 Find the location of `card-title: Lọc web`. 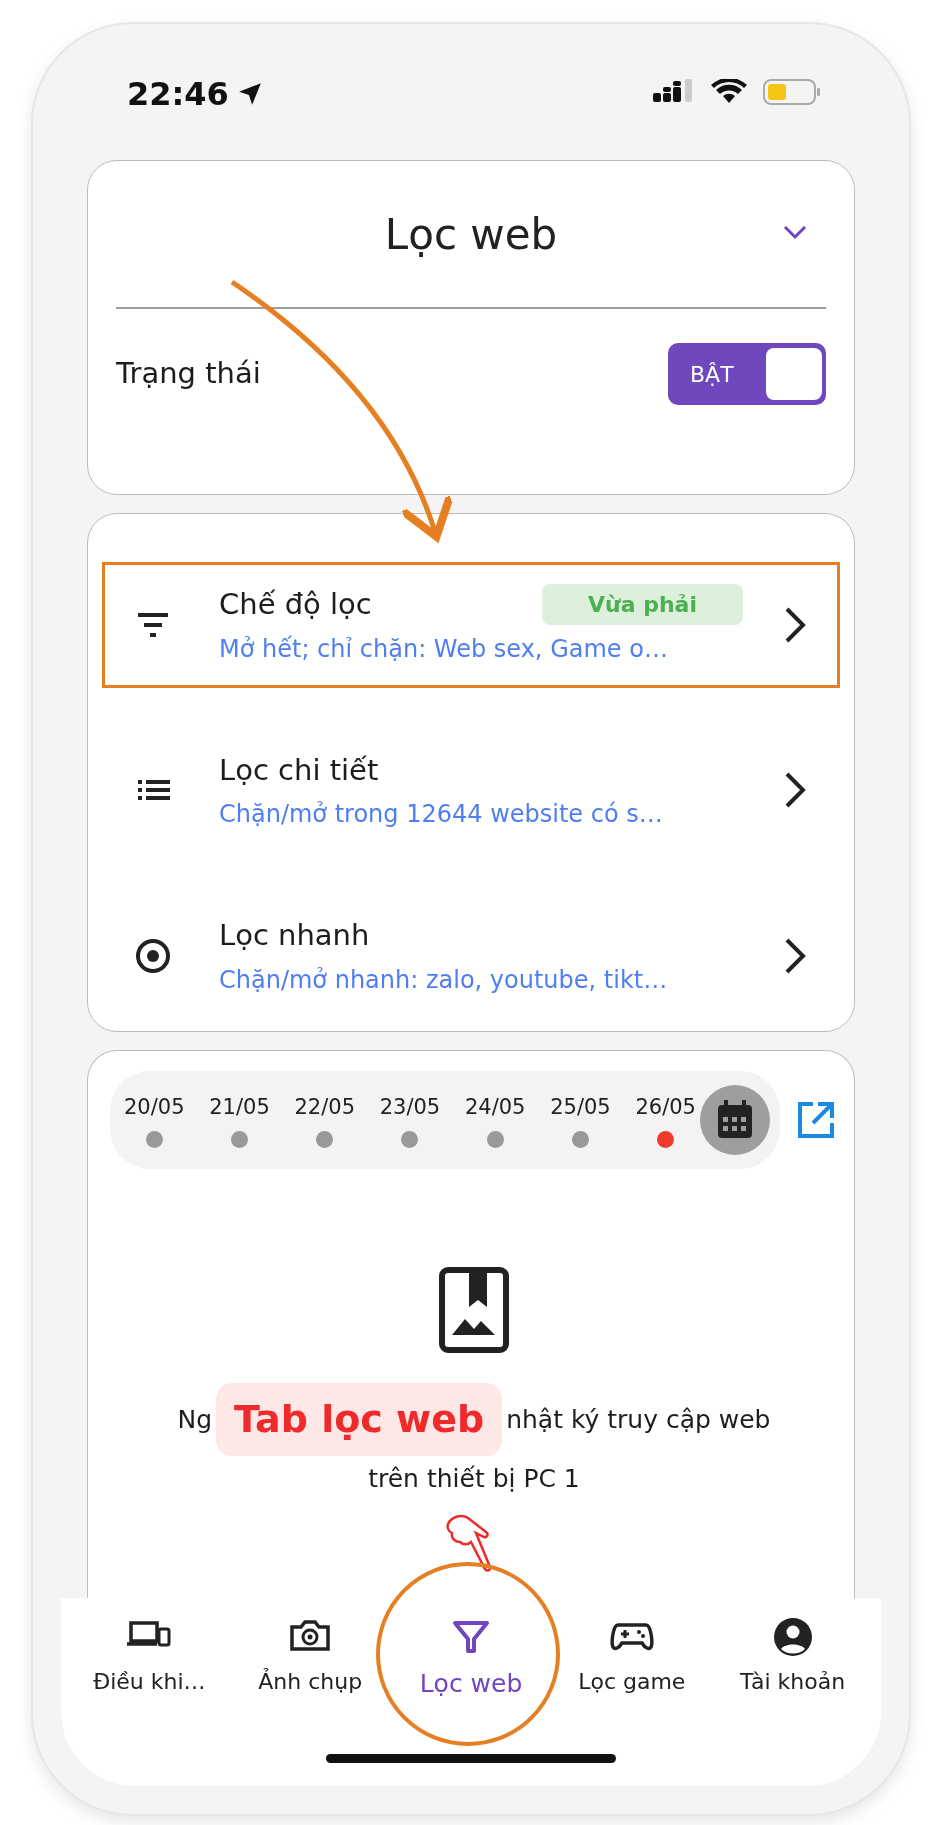

card-title: Lọc web is located at coordinates (471, 234).